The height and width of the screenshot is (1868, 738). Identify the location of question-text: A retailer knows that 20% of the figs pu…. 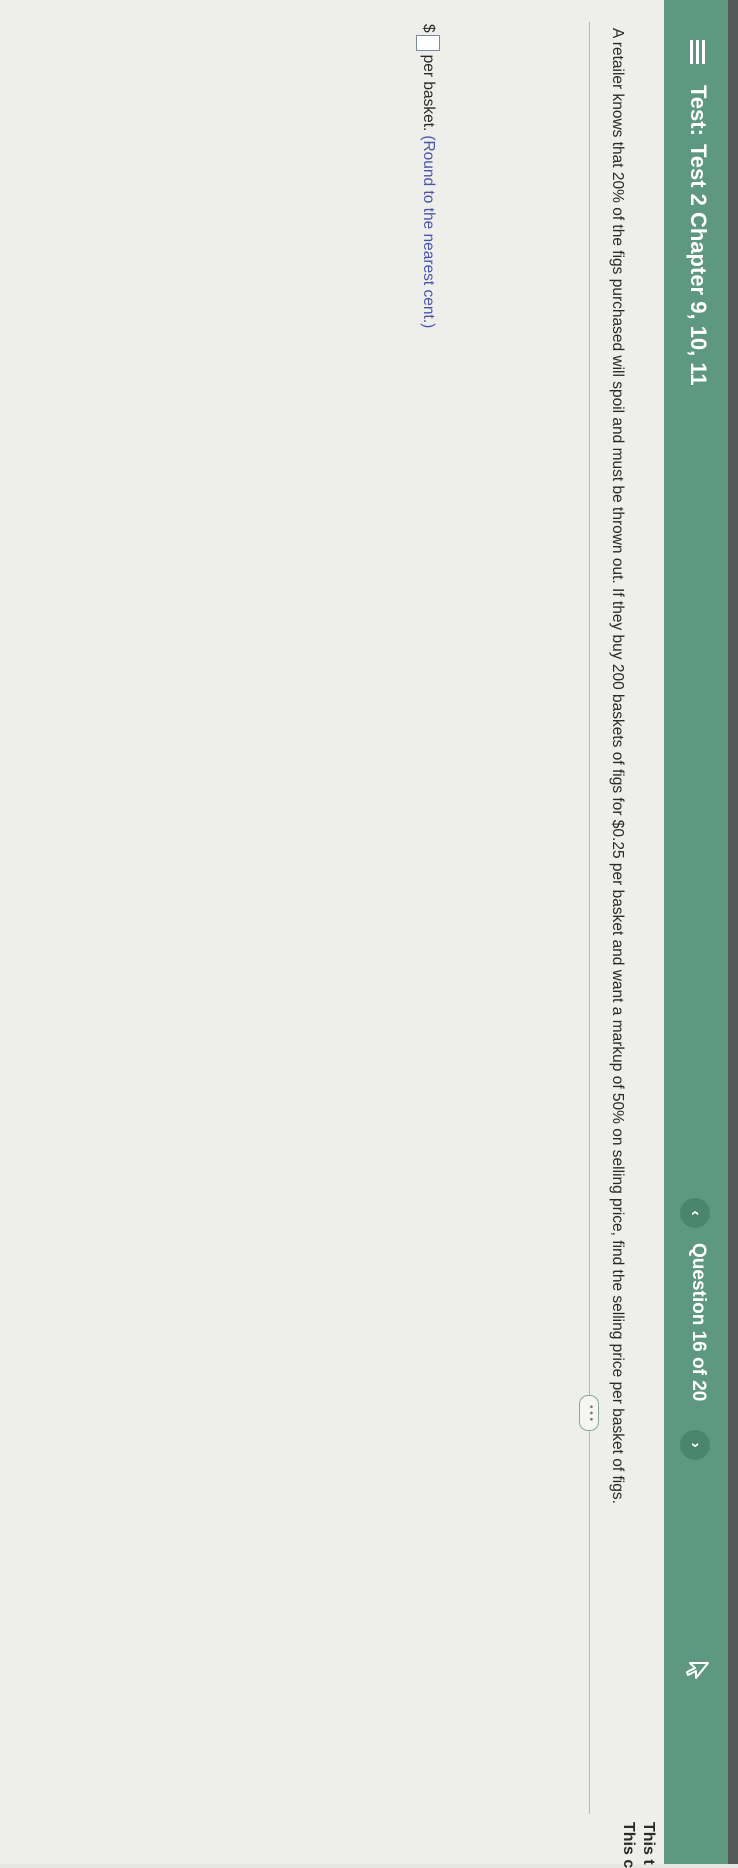
(617, 766).